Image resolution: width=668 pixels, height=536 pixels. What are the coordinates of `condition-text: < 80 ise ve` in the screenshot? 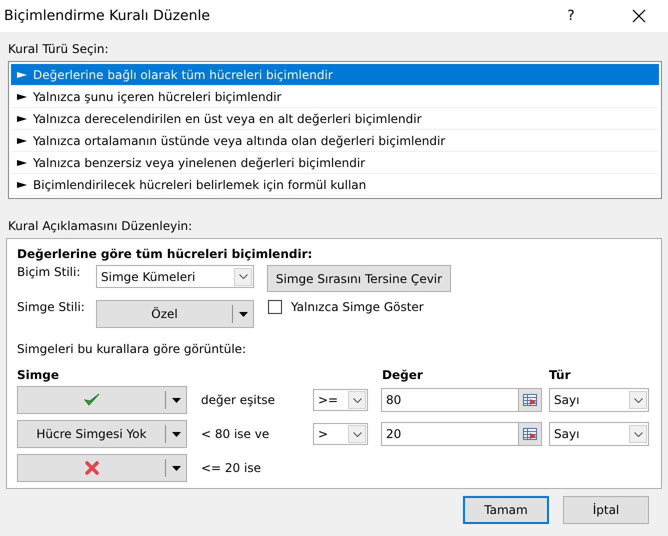 It's located at (235, 434).